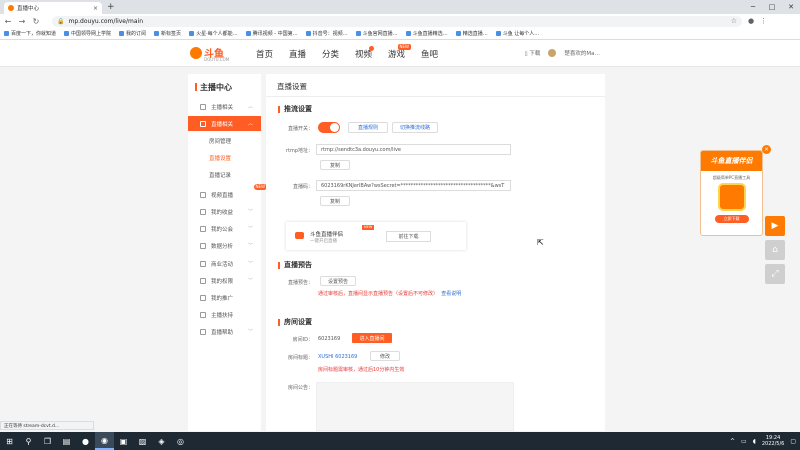 The height and width of the screenshot is (450, 800). I want to click on app-icon: ▣, so click(123, 441).